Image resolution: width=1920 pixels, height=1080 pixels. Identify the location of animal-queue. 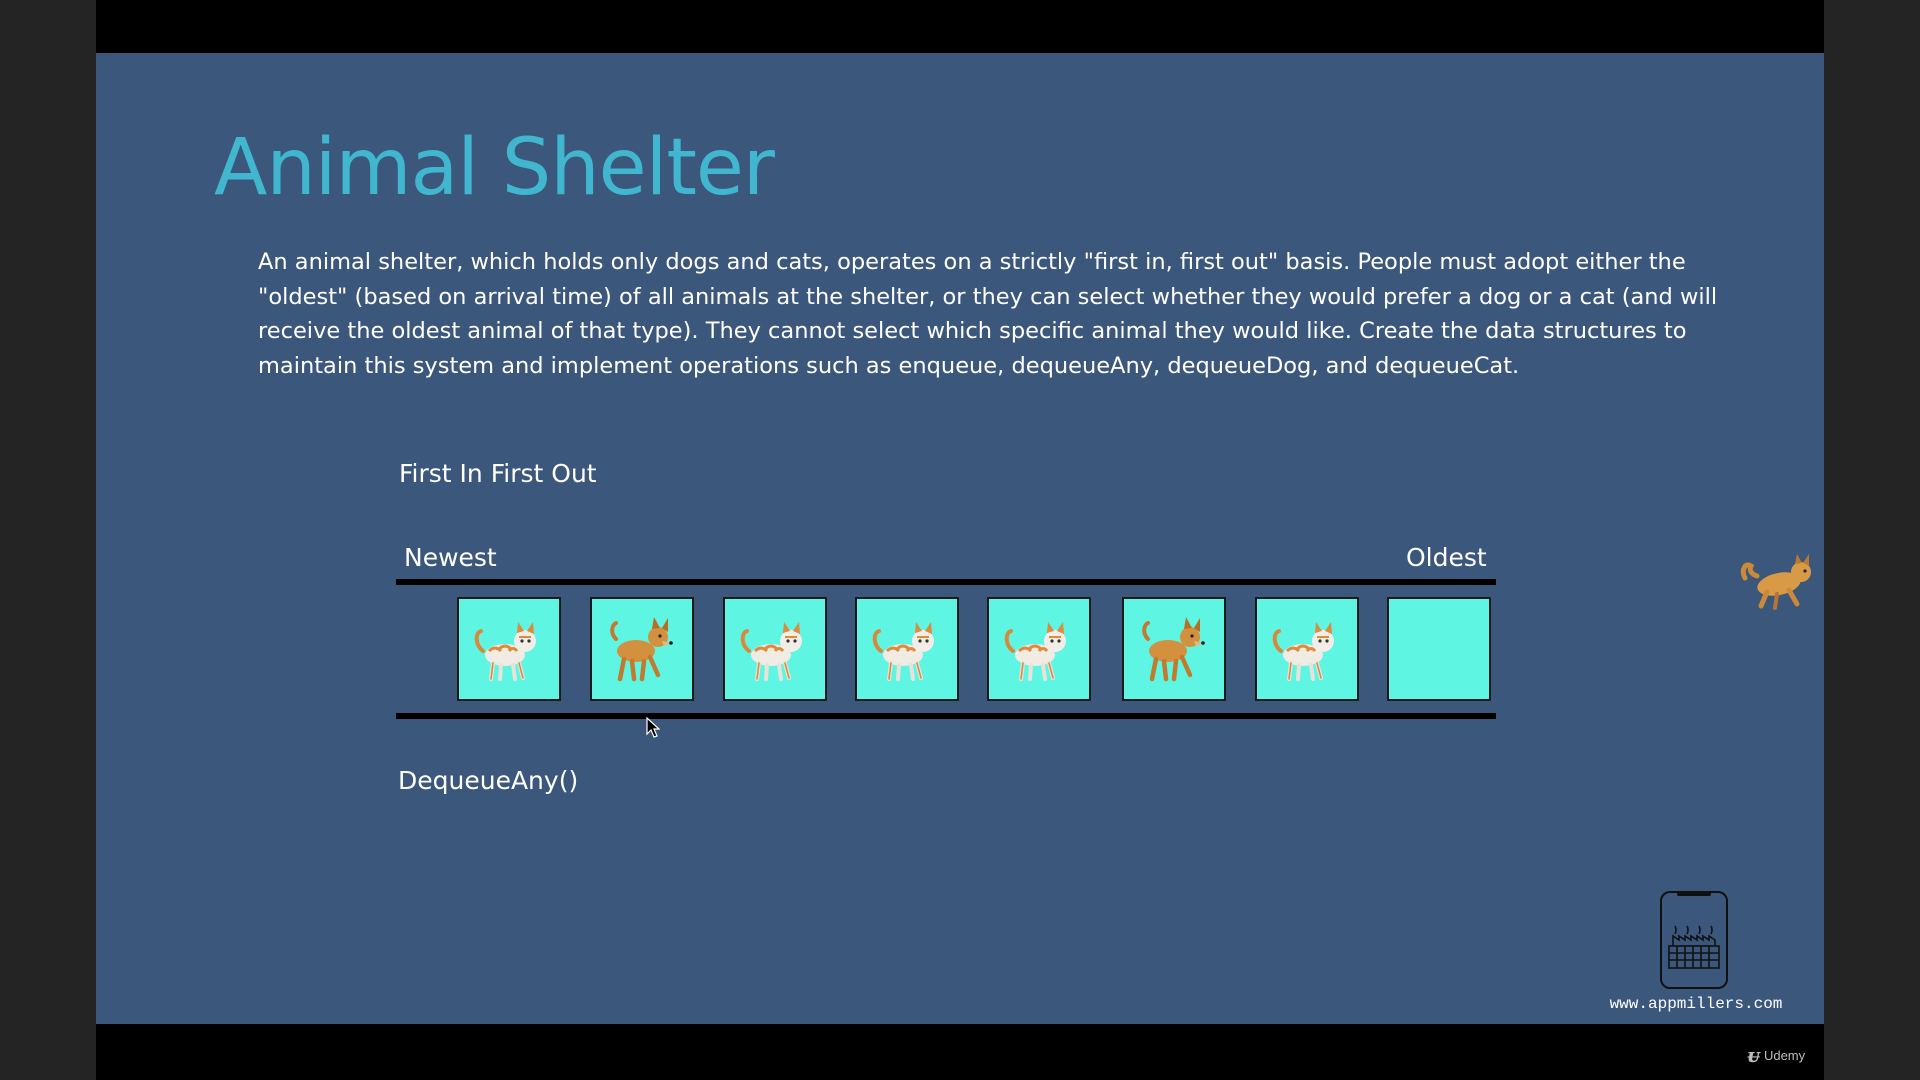
(974, 649).